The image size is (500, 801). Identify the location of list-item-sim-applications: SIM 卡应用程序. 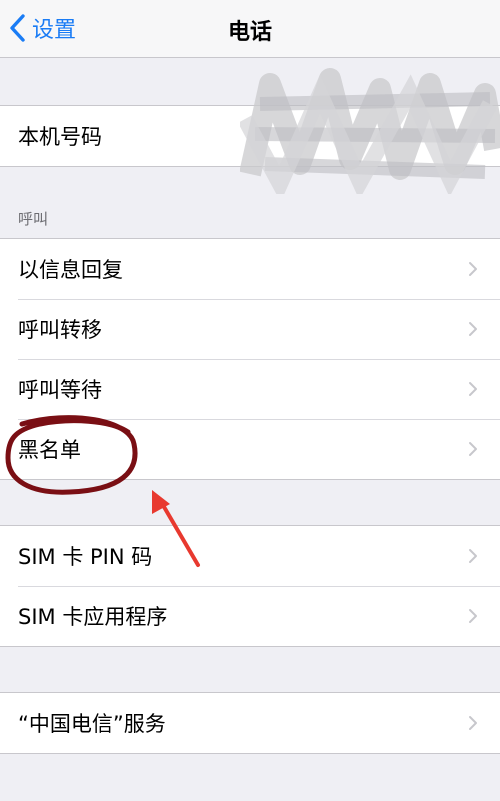
(250, 616).